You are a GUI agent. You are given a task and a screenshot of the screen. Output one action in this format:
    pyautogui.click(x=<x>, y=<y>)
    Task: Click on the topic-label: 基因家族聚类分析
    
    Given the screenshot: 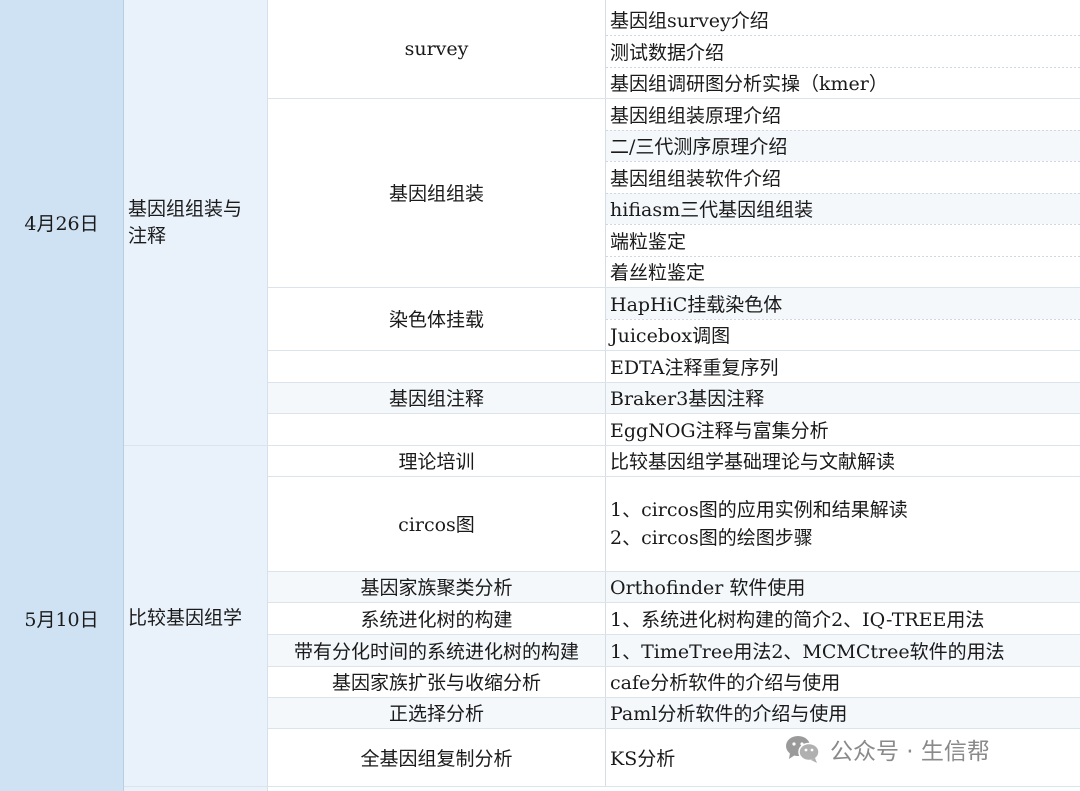 What is the action you would take?
    pyautogui.click(x=436, y=588)
    